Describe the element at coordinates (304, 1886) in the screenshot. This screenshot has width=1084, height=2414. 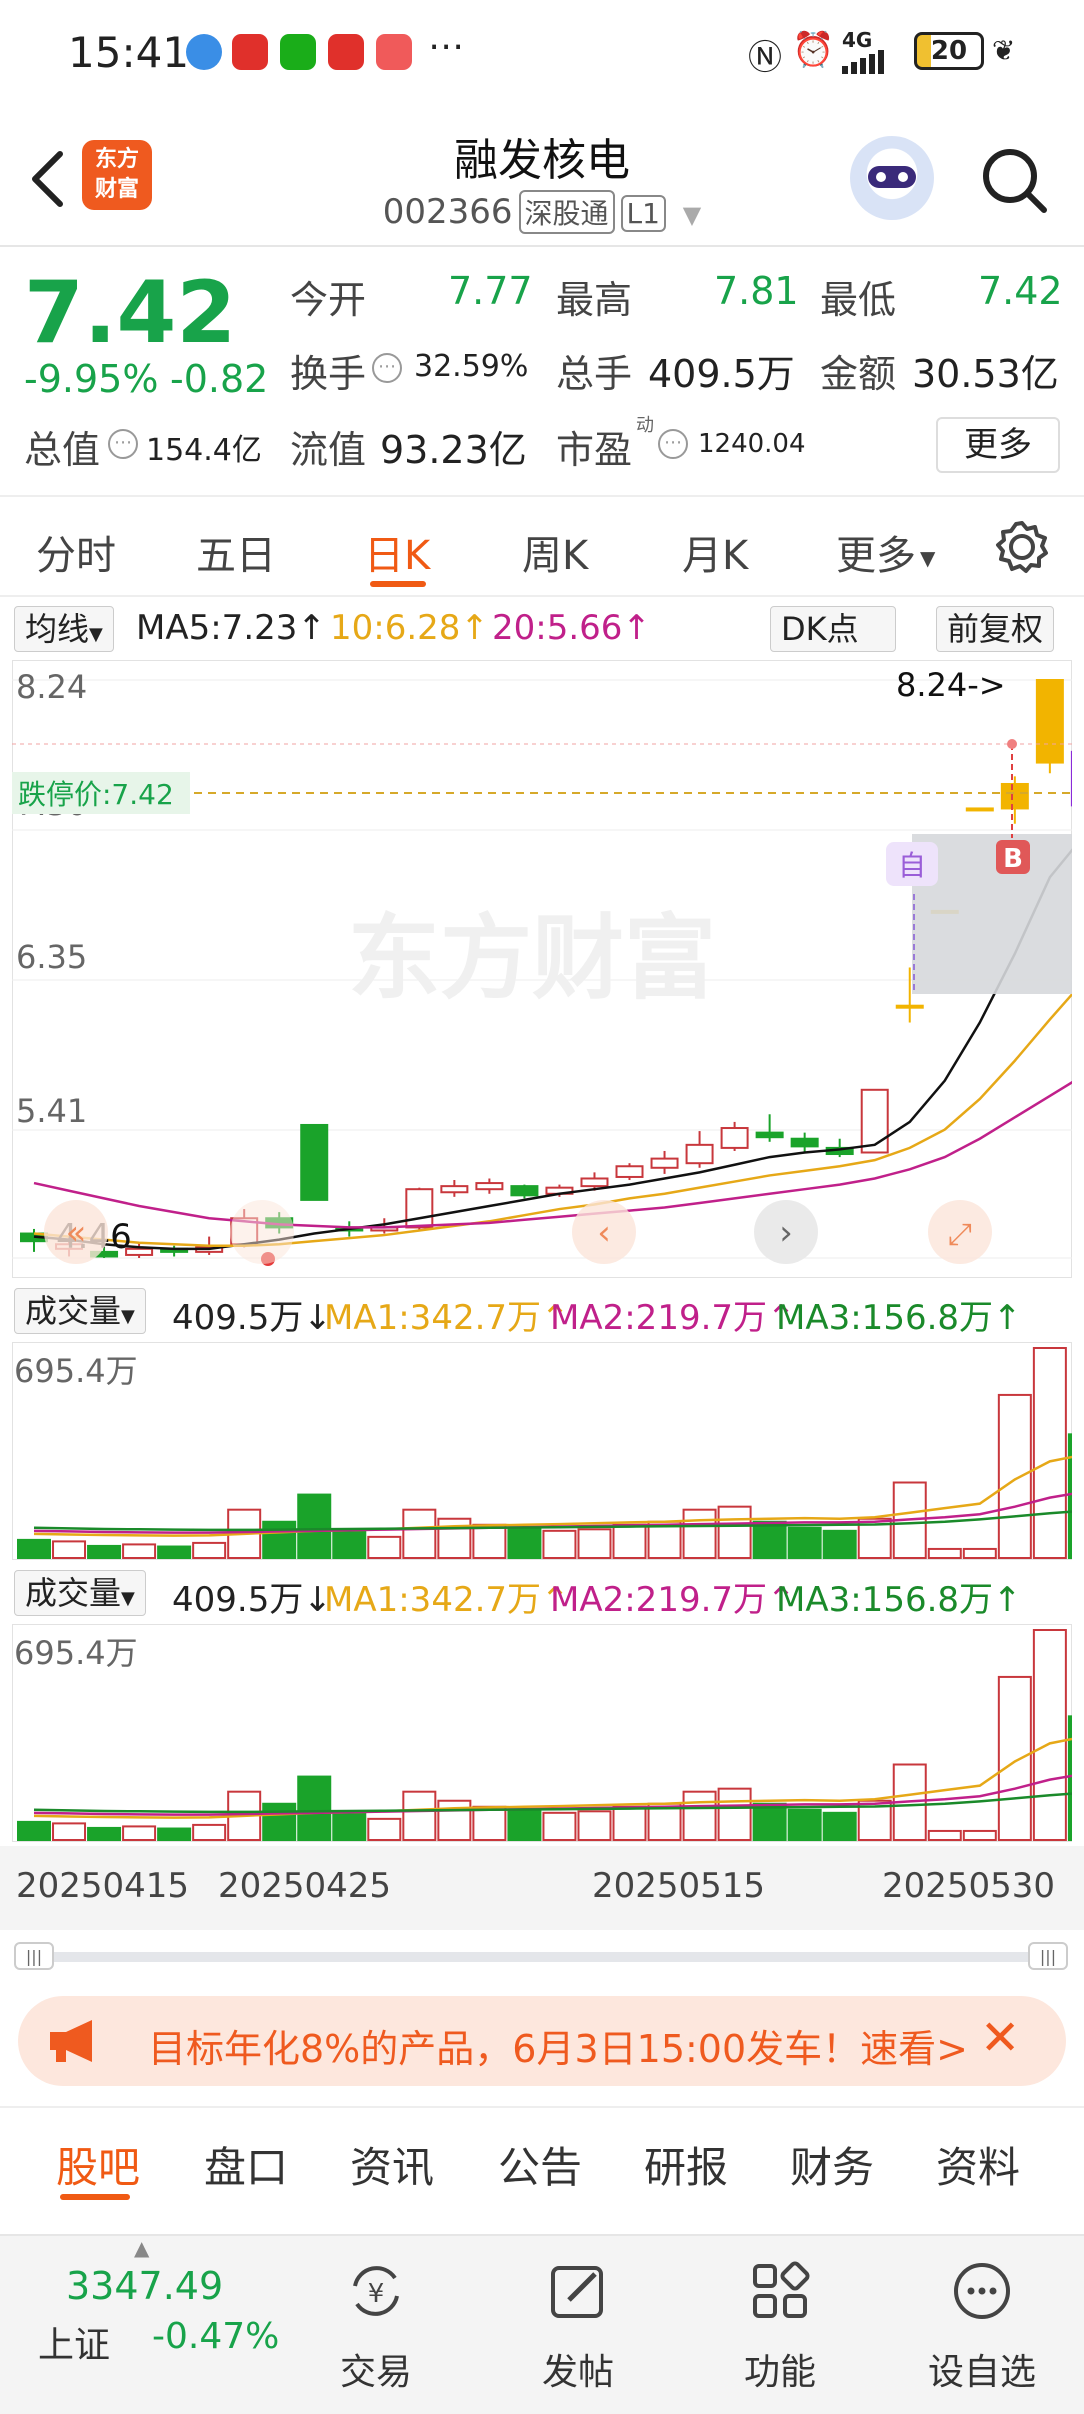
I see `date-label: 20250425` at that location.